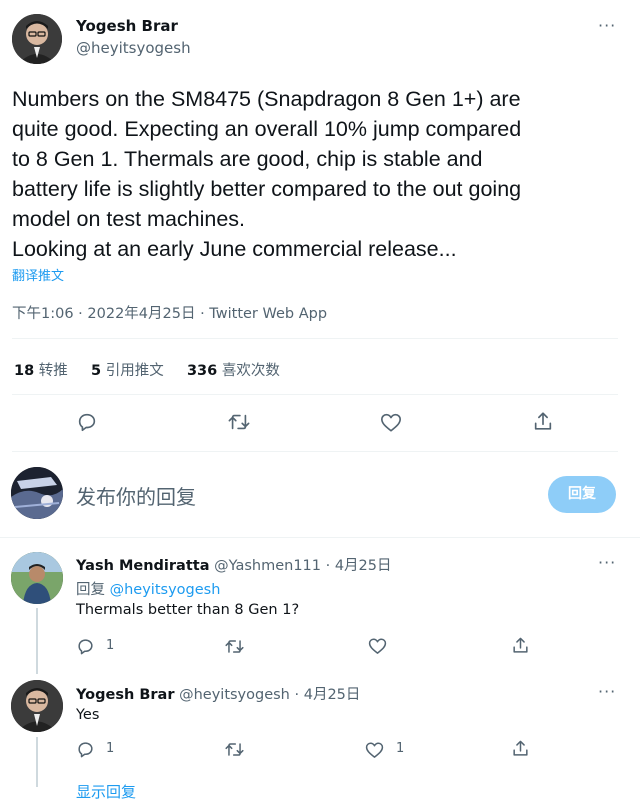 The image size is (640, 808). Describe the element at coordinates (267, 566) in the screenshot. I see `reply-author-handle: @Yashmen111` at that location.